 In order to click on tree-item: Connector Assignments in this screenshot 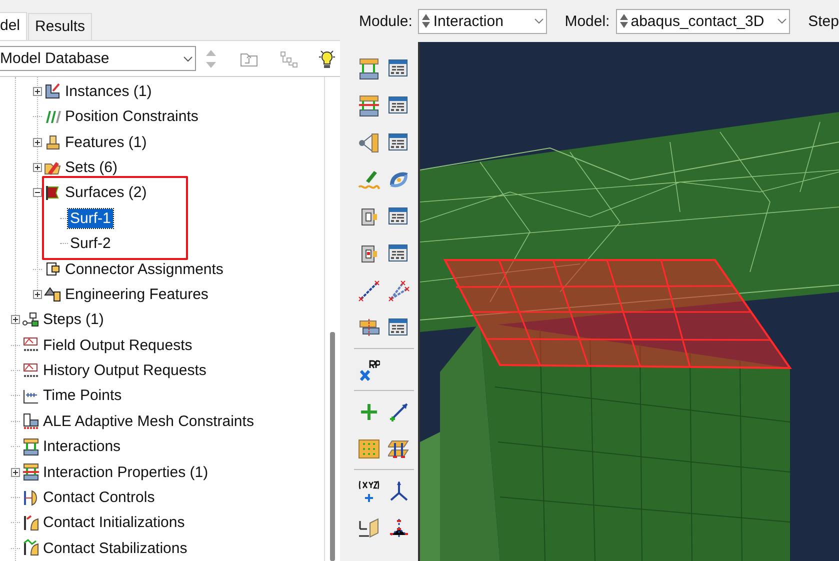, I will do `click(144, 269)`.